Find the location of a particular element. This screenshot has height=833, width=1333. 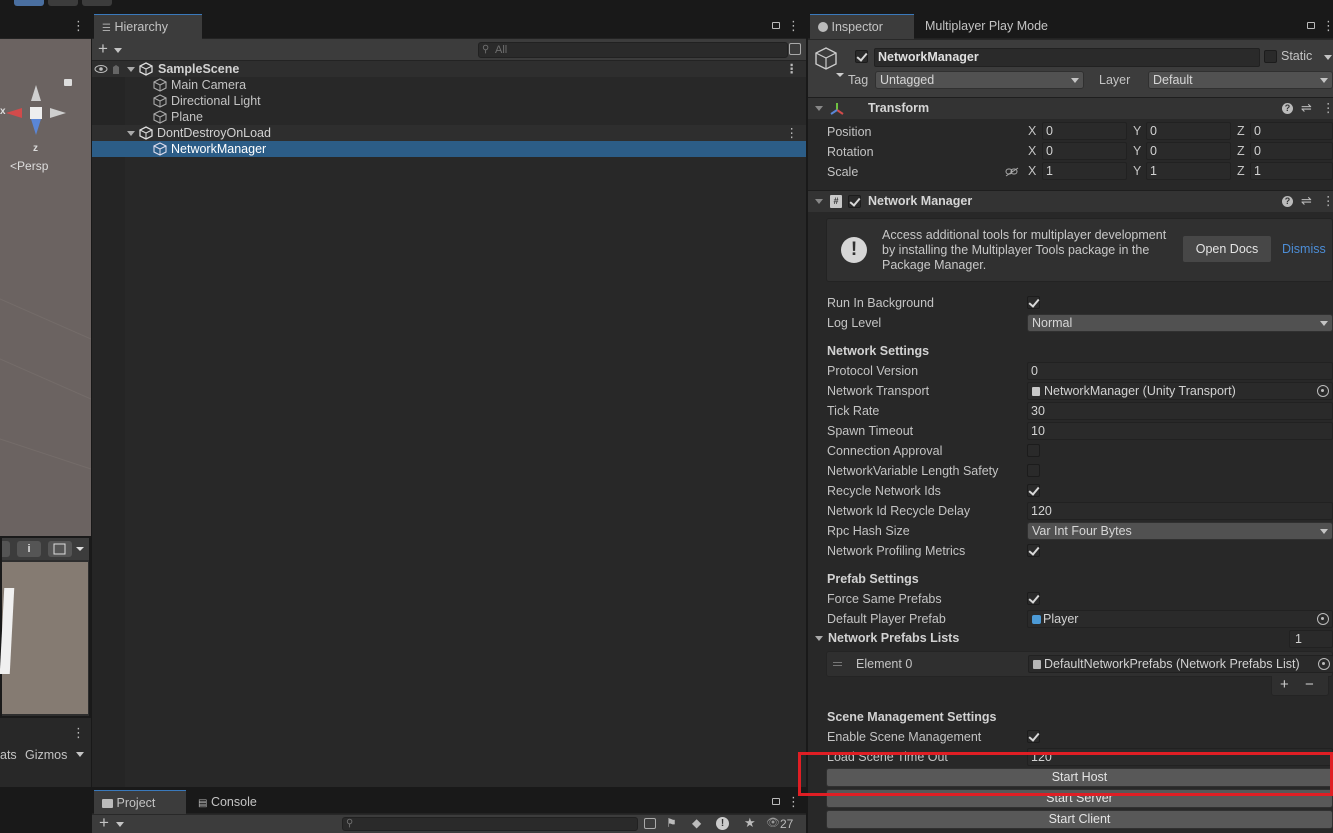

active-checkbox is located at coordinates (861, 56).